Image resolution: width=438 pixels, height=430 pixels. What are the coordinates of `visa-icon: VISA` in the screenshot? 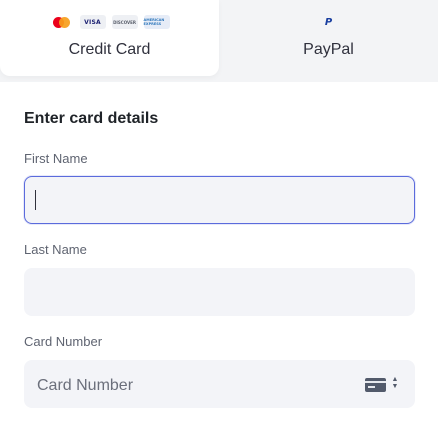 It's located at (92, 22).